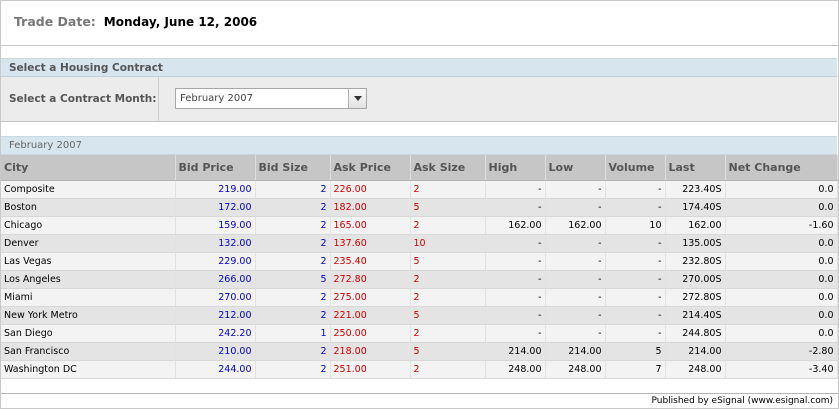 The width and height of the screenshot is (839, 409). What do you see at coordinates (635, 225) in the screenshot?
I see `volume-cell: 10` at bounding box center [635, 225].